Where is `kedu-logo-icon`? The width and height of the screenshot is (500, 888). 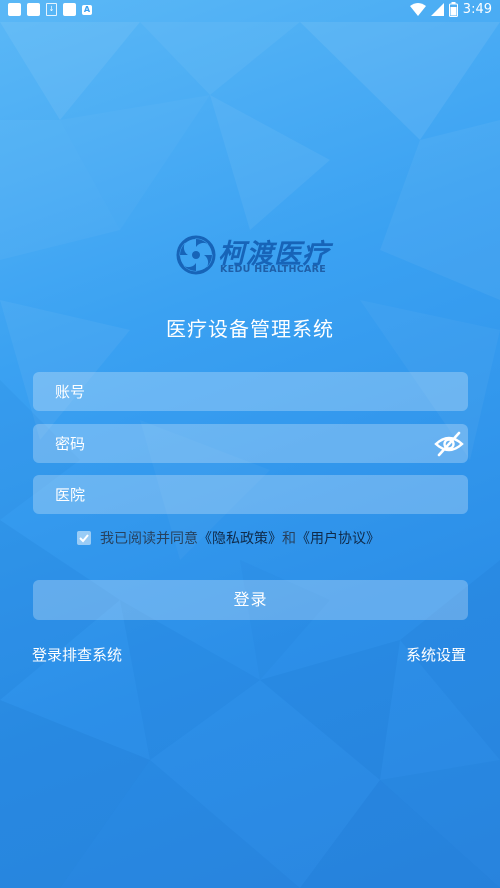
kedu-logo-icon is located at coordinates (196, 255).